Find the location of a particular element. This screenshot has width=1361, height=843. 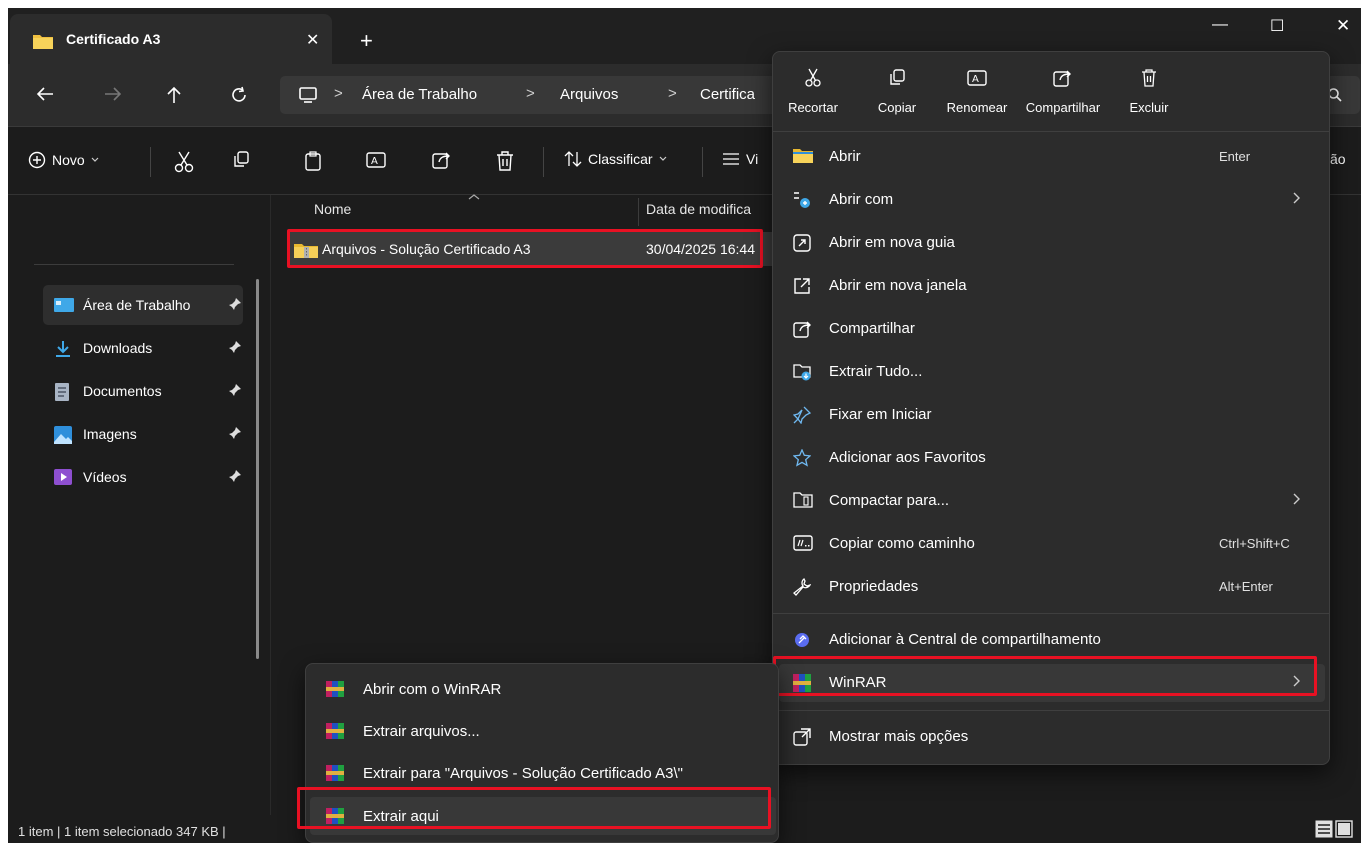

sidebar-item-videos: Vídeos is located at coordinates (143, 477).